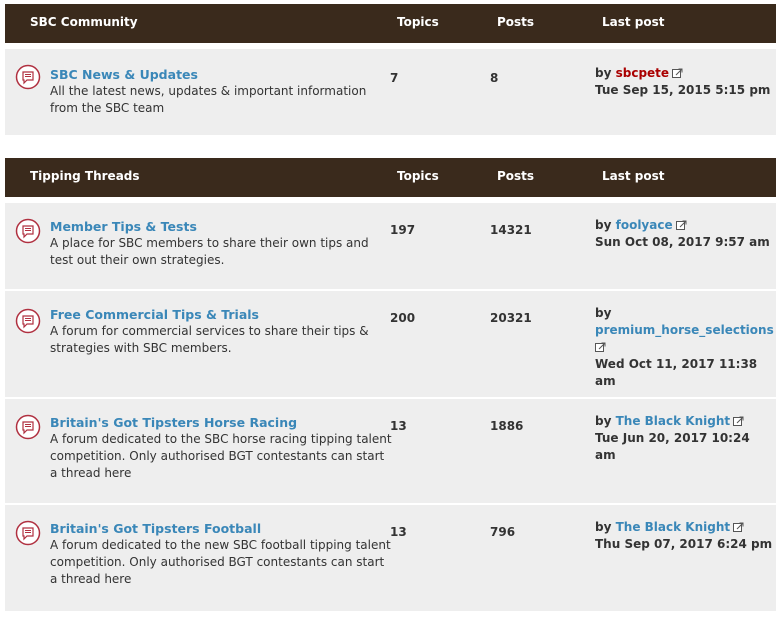  What do you see at coordinates (494, 78) in the screenshot?
I see `posts-count: 8` at bounding box center [494, 78].